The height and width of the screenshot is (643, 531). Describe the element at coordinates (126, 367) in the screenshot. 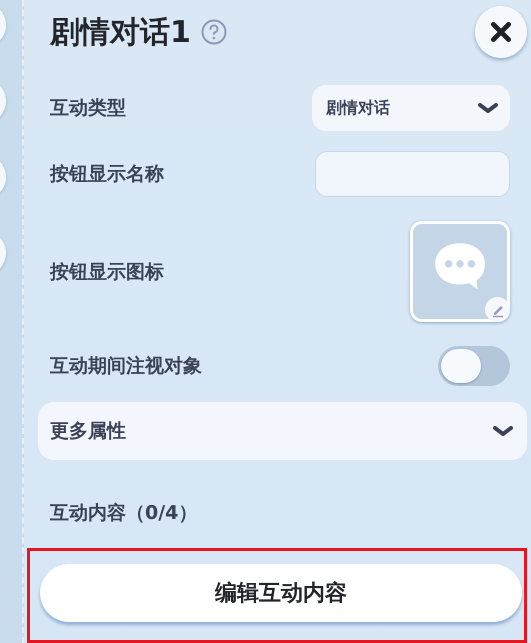

I see `field-label: 互动期间注视对象` at that location.